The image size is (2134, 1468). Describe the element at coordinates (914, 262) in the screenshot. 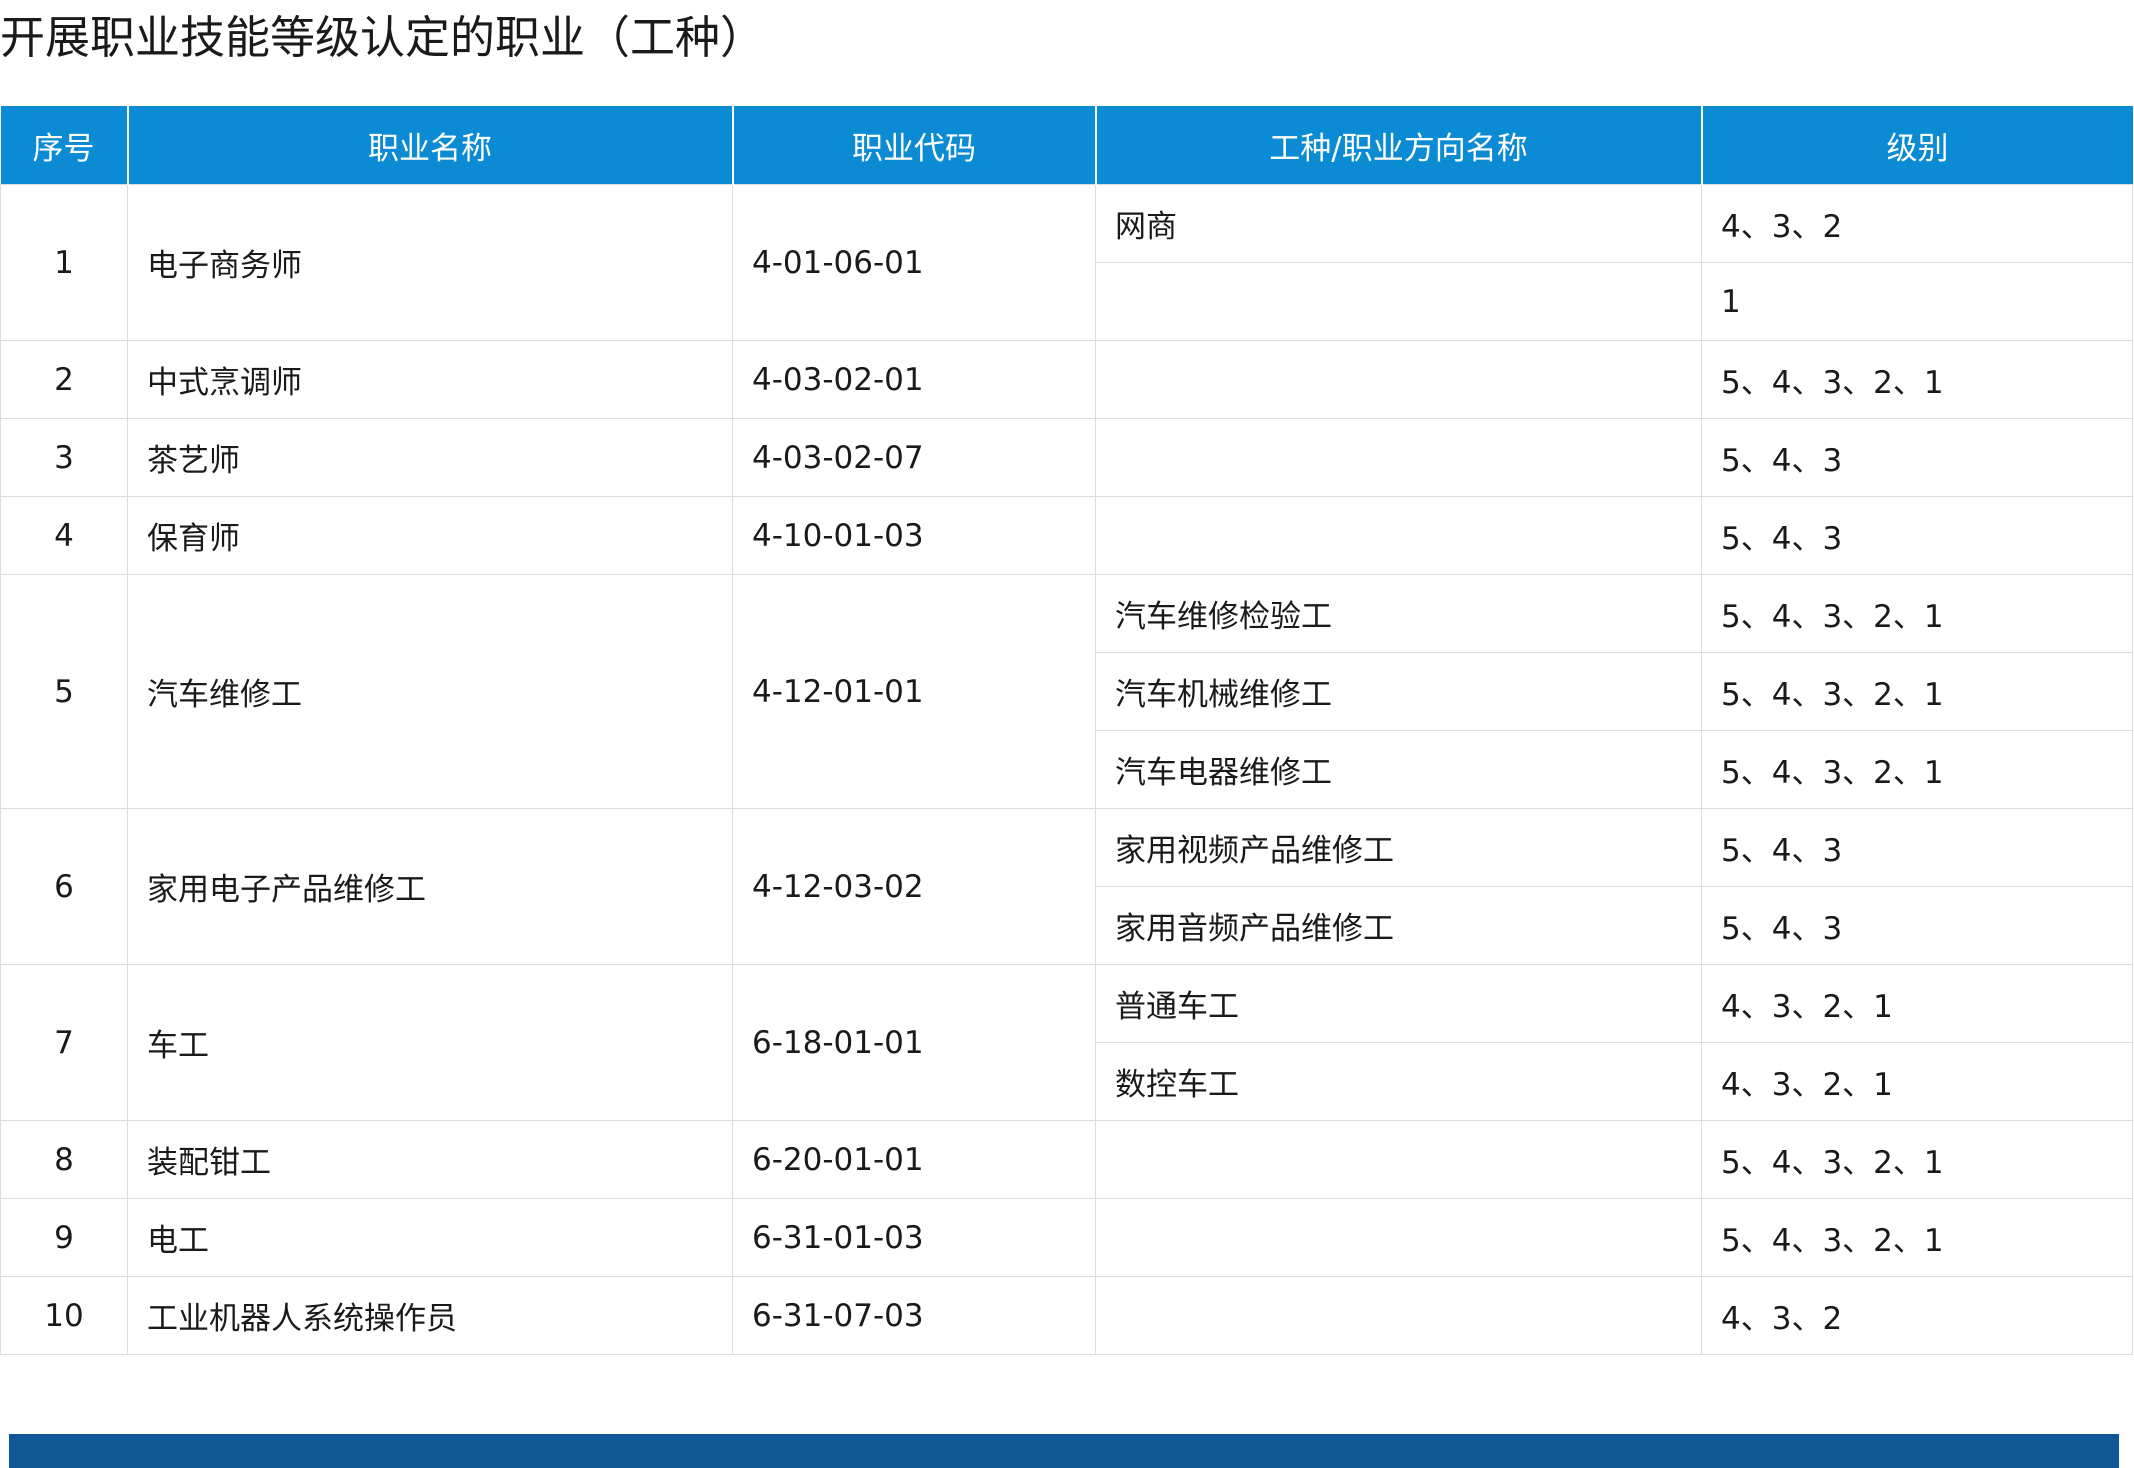

I see `cell-occupation-code: 4-01-06-01` at that location.